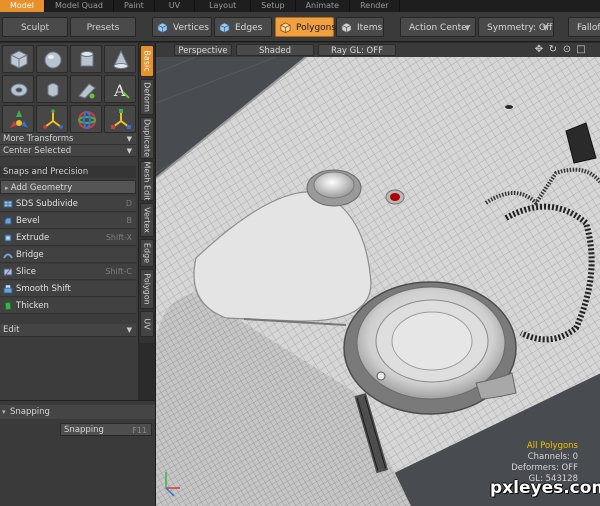 Image resolution: width=600 pixels, height=506 pixels. What do you see at coordinates (68, 151) in the screenshot?
I see `center-selected-dropdown: Center Selected ▼` at bounding box center [68, 151].